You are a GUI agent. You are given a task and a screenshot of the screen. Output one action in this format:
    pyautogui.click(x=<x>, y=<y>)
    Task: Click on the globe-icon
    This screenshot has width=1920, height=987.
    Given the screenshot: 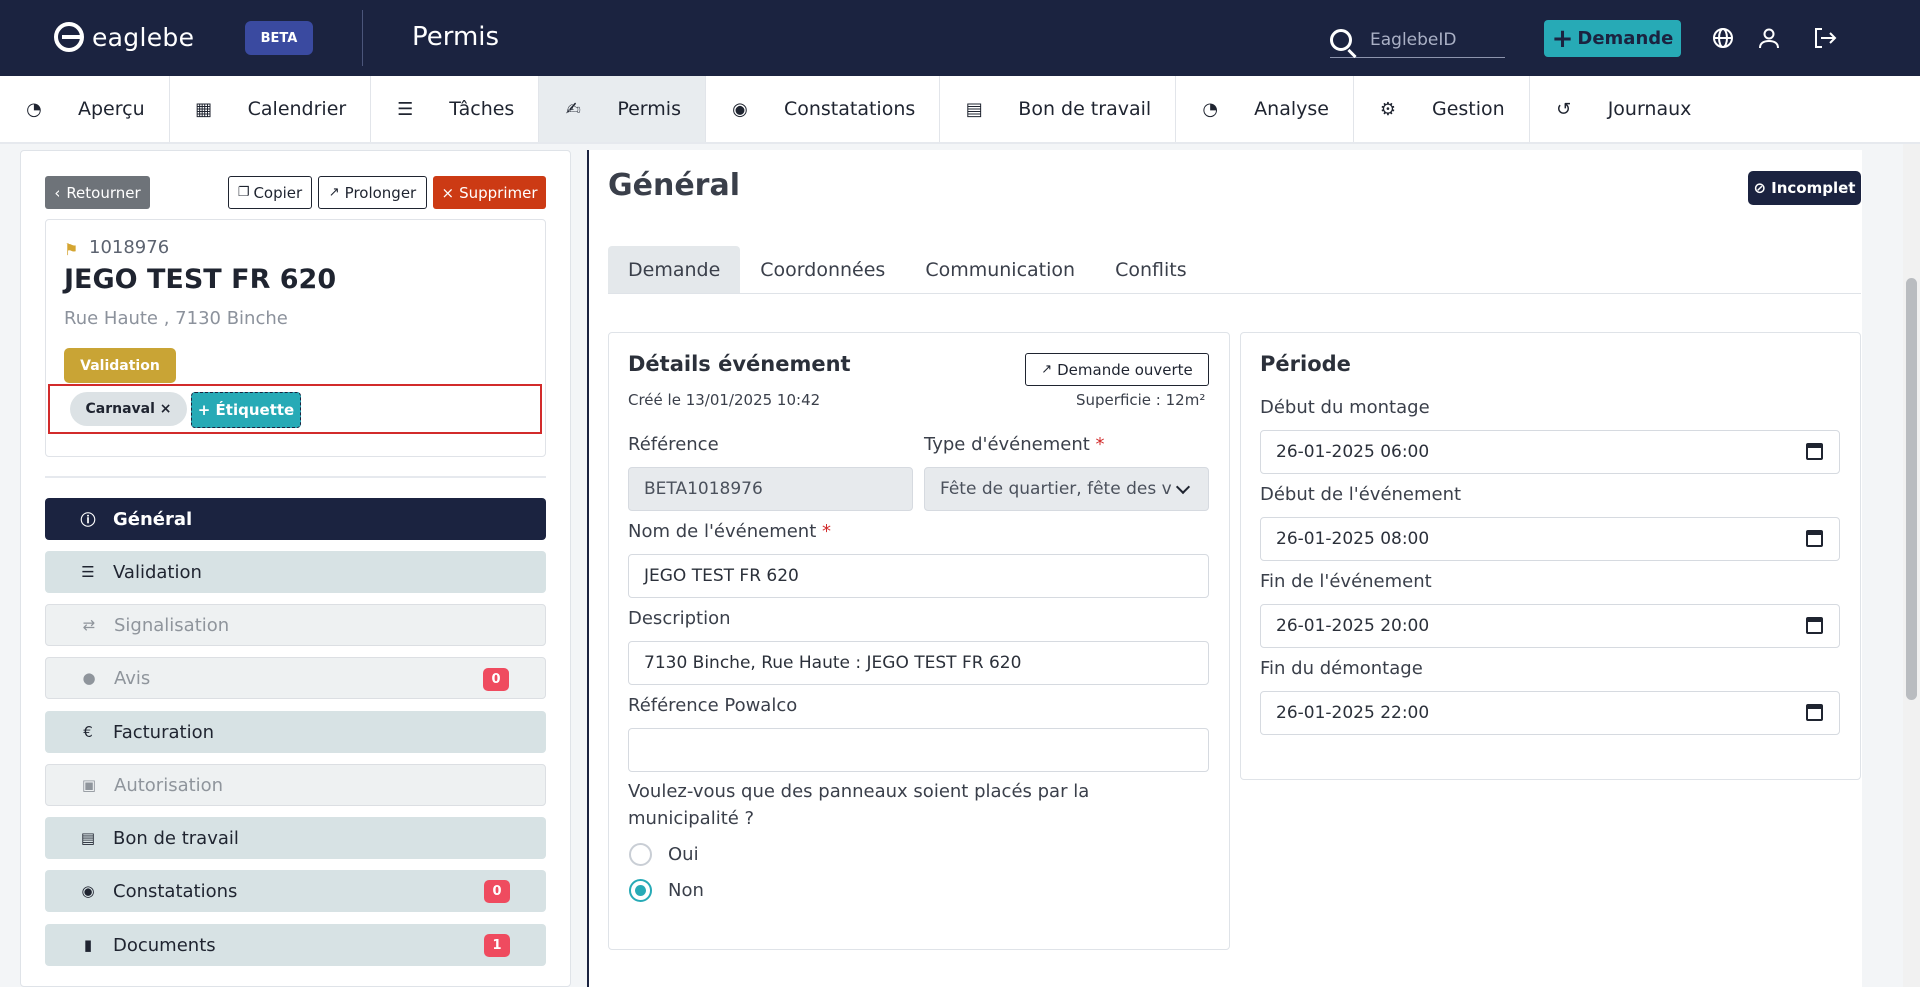 What is the action you would take?
    pyautogui.click(x=1723, y=39)
    